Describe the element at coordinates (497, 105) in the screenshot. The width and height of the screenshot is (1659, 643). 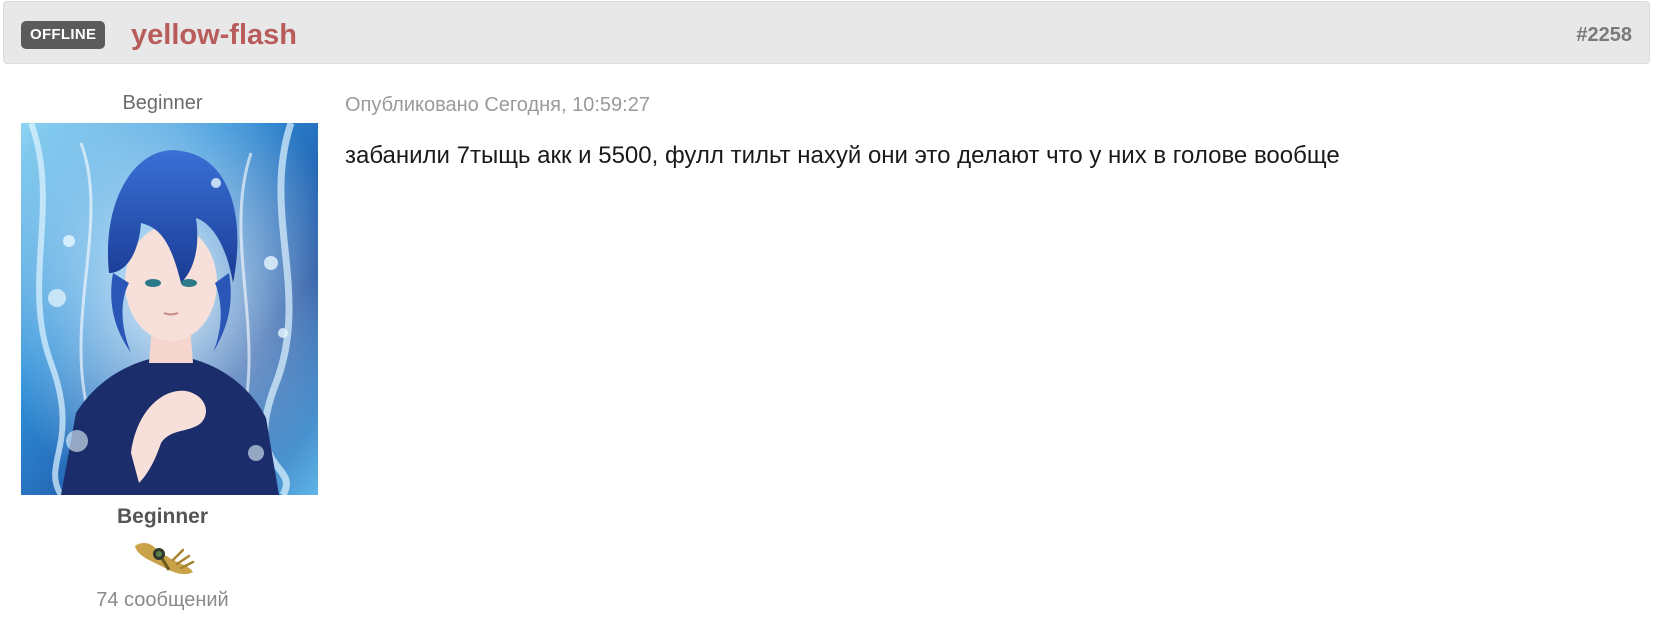
I see `post-timestamp: Опубликовано Сегодня, 10:59:27` at that location.